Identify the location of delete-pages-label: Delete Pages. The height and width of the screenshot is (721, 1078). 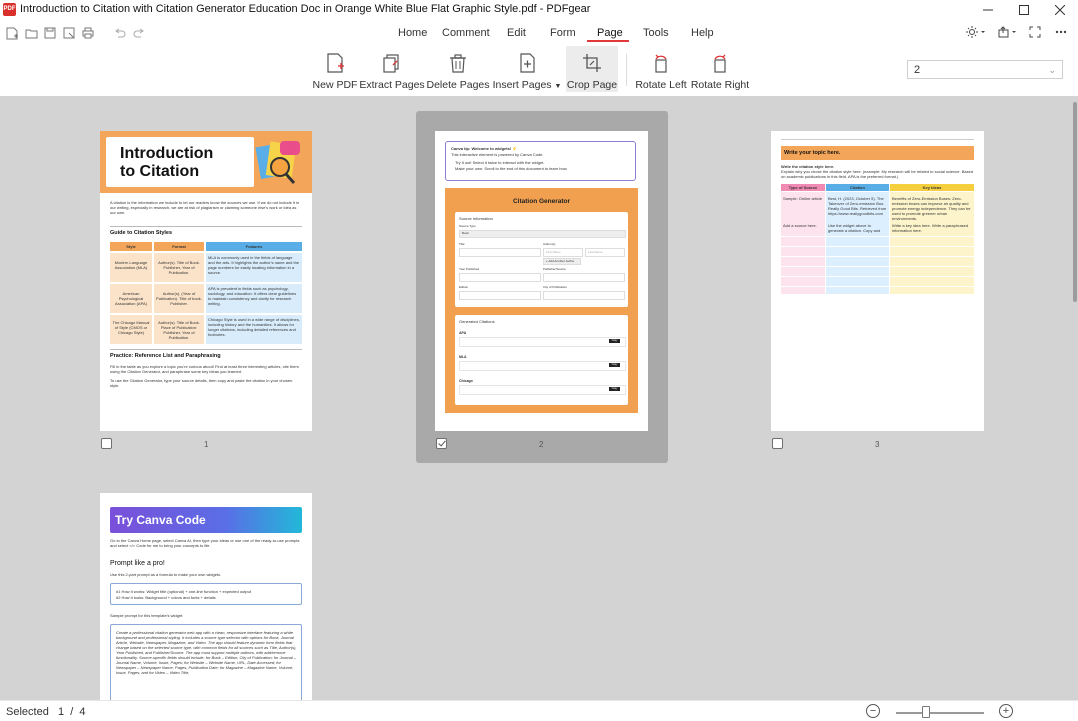
(458, 85).